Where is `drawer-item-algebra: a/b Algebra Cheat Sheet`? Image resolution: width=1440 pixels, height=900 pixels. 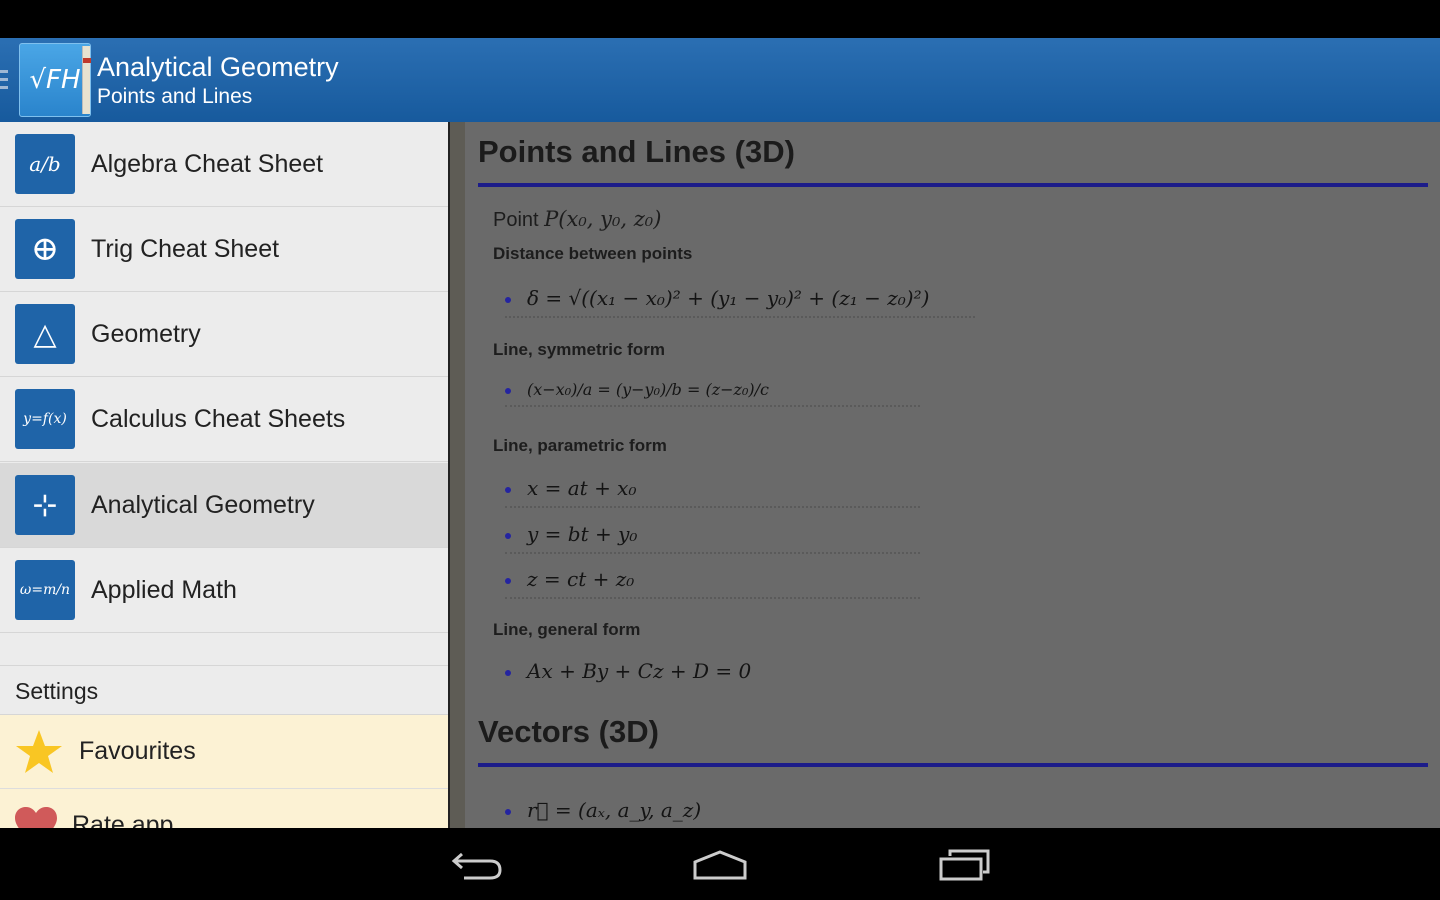 drawer-item-algebra: a/b Algebra Cheat Sheet is located at coordinates (224, 164).